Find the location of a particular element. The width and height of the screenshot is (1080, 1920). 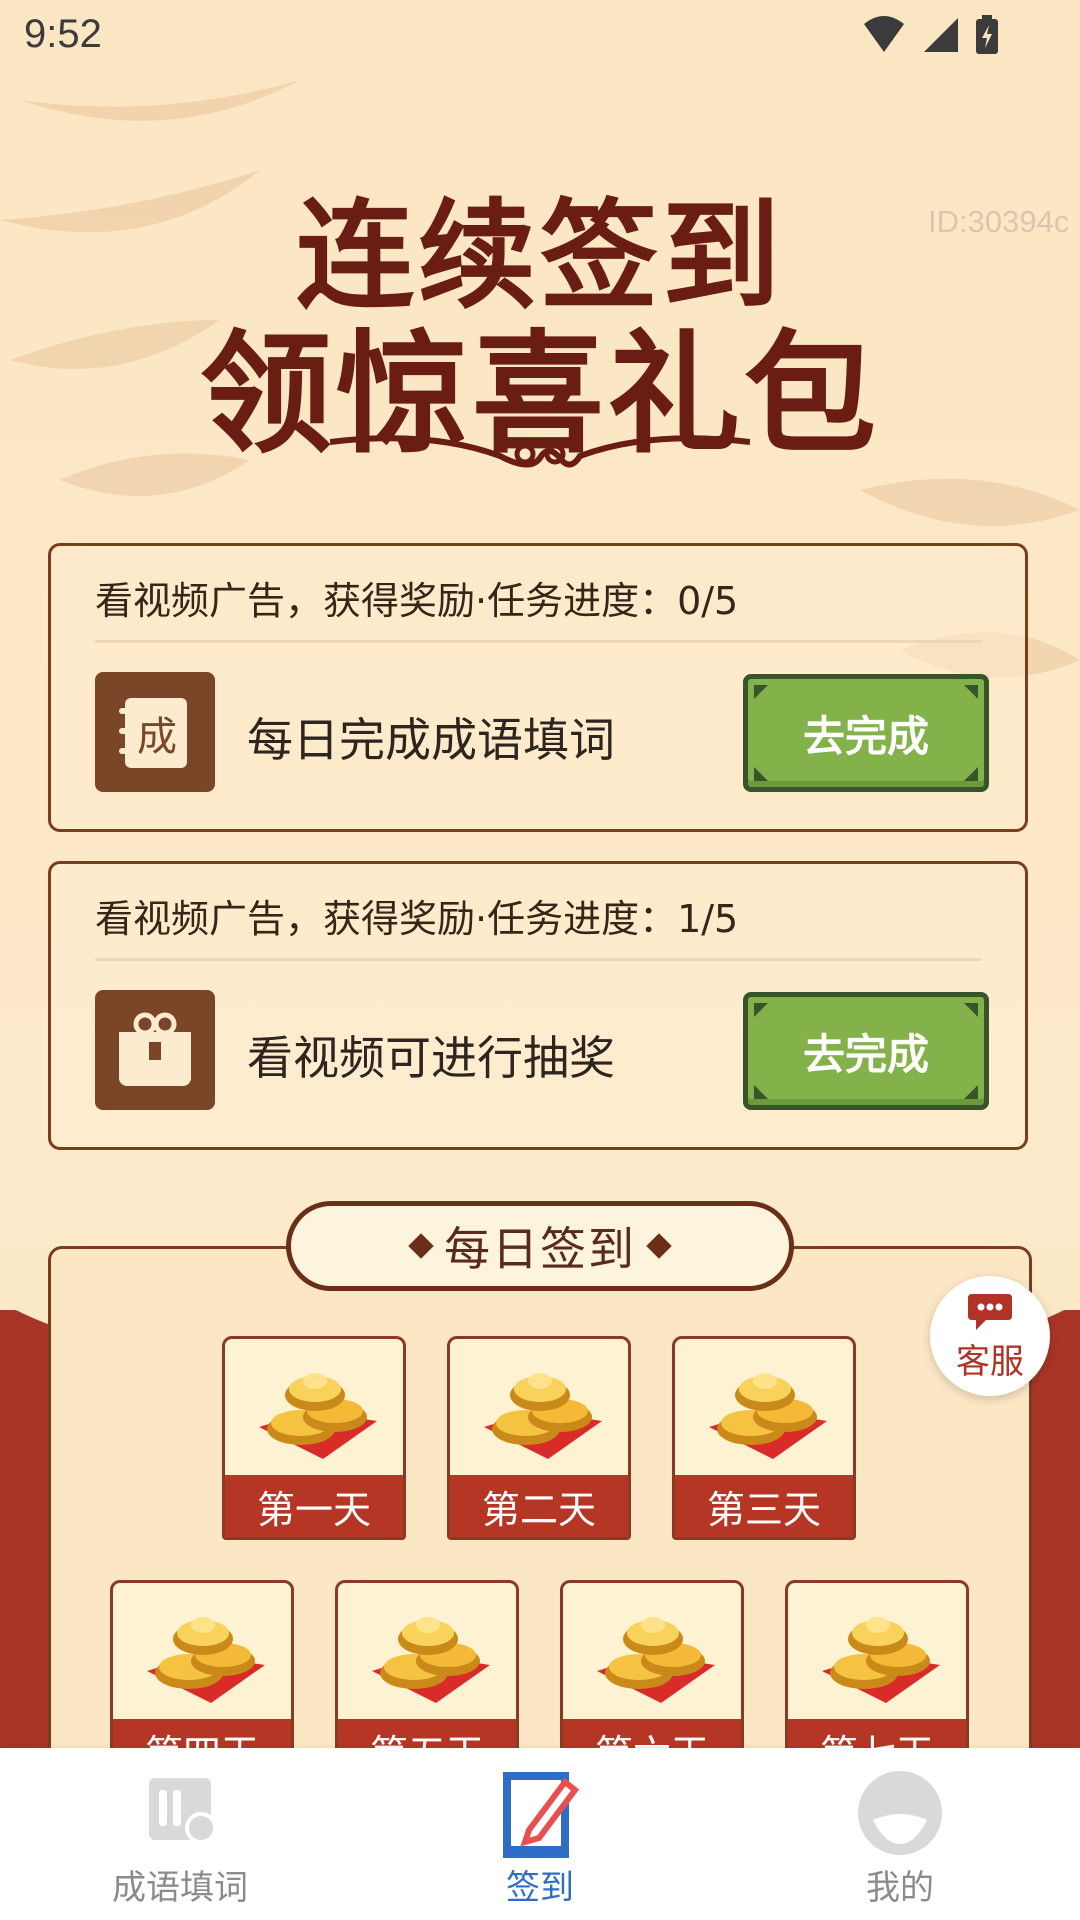

nav-label: 我的 is located at coordinates (900, 1888).